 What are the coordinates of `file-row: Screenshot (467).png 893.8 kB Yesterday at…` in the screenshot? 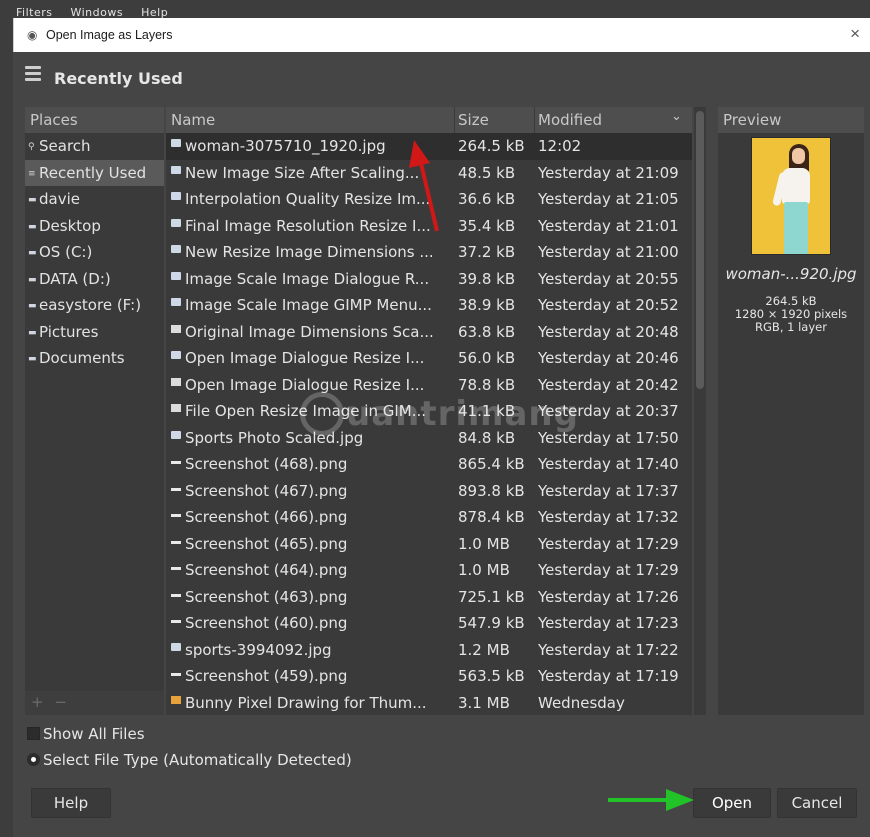 It's located at (429, 491).